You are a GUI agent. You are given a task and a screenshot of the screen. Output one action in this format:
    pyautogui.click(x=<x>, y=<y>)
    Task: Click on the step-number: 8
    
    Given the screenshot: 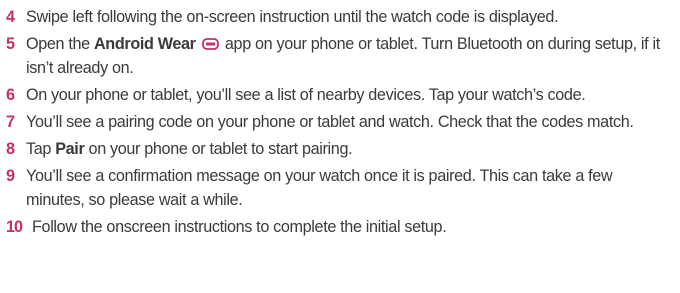 What is the action you would take?
    pyautogui.click(x=10, y=149)
    